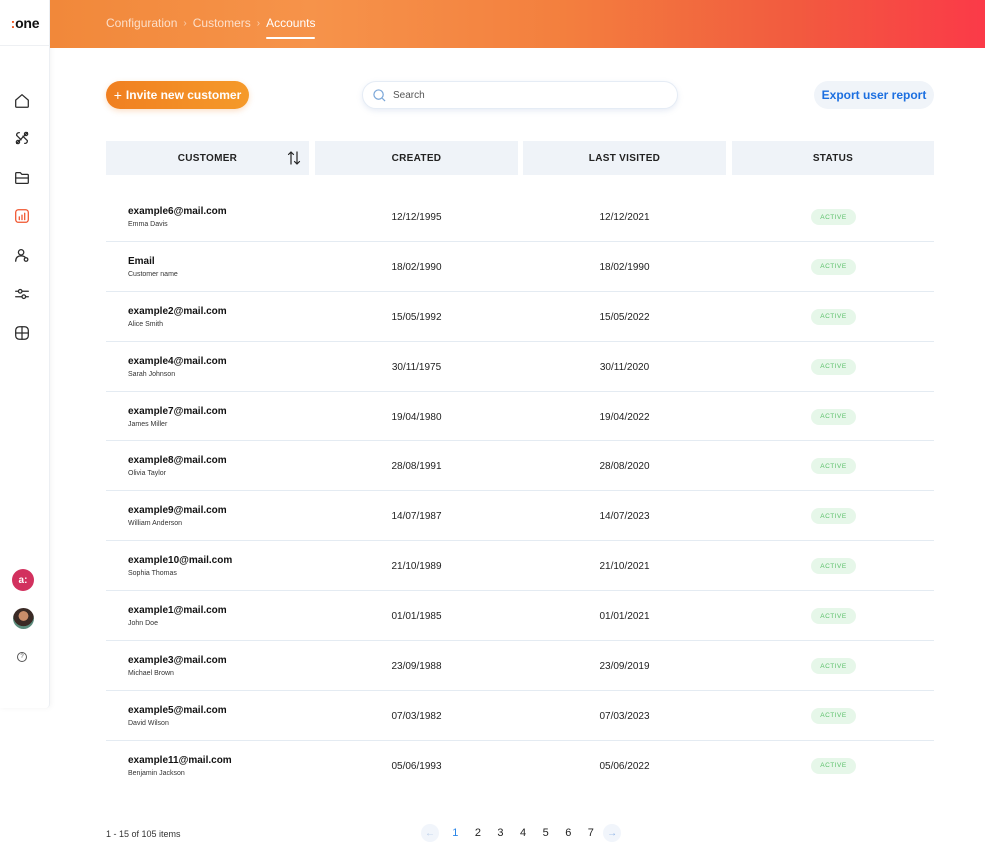 The width and height of the screenshot is (985, 863). What do you see at coordinates (416, 317) in the screenshot?
I see `created-date: 15/05/1992` at bounding box center [416, 317].